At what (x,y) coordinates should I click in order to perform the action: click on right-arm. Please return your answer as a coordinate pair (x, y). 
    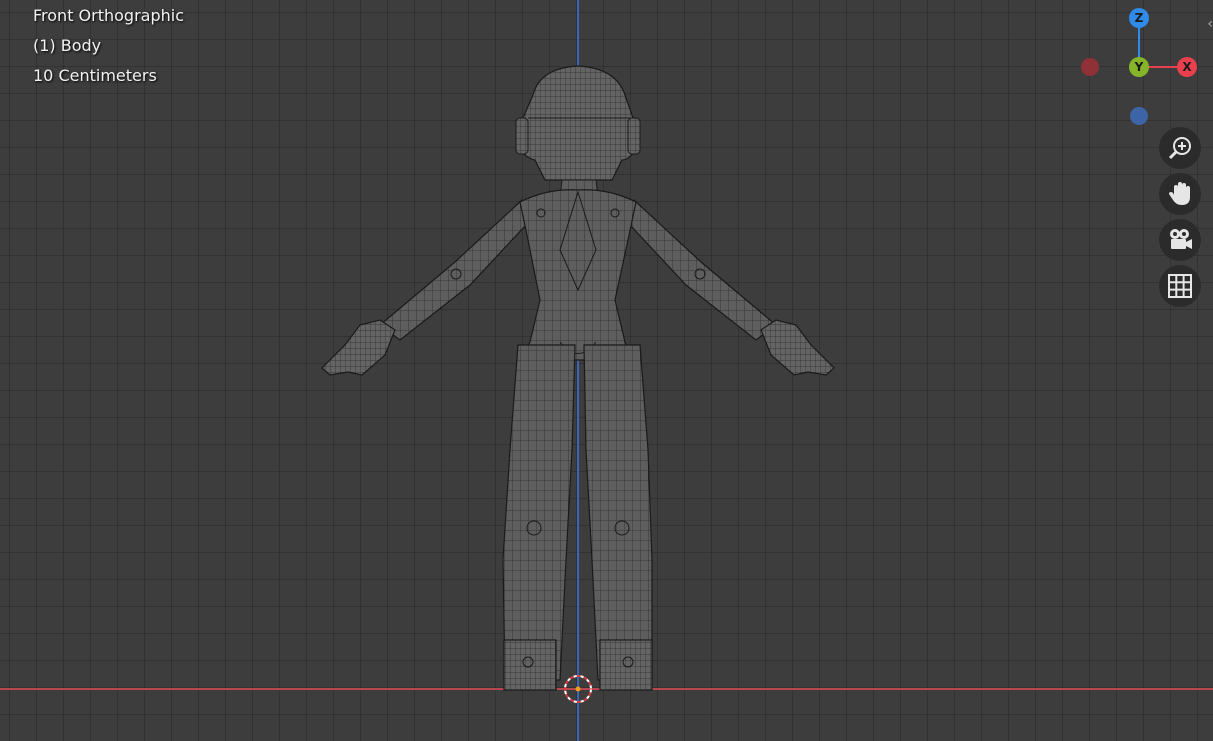
    Looking at the image, I should click on (725, 287).